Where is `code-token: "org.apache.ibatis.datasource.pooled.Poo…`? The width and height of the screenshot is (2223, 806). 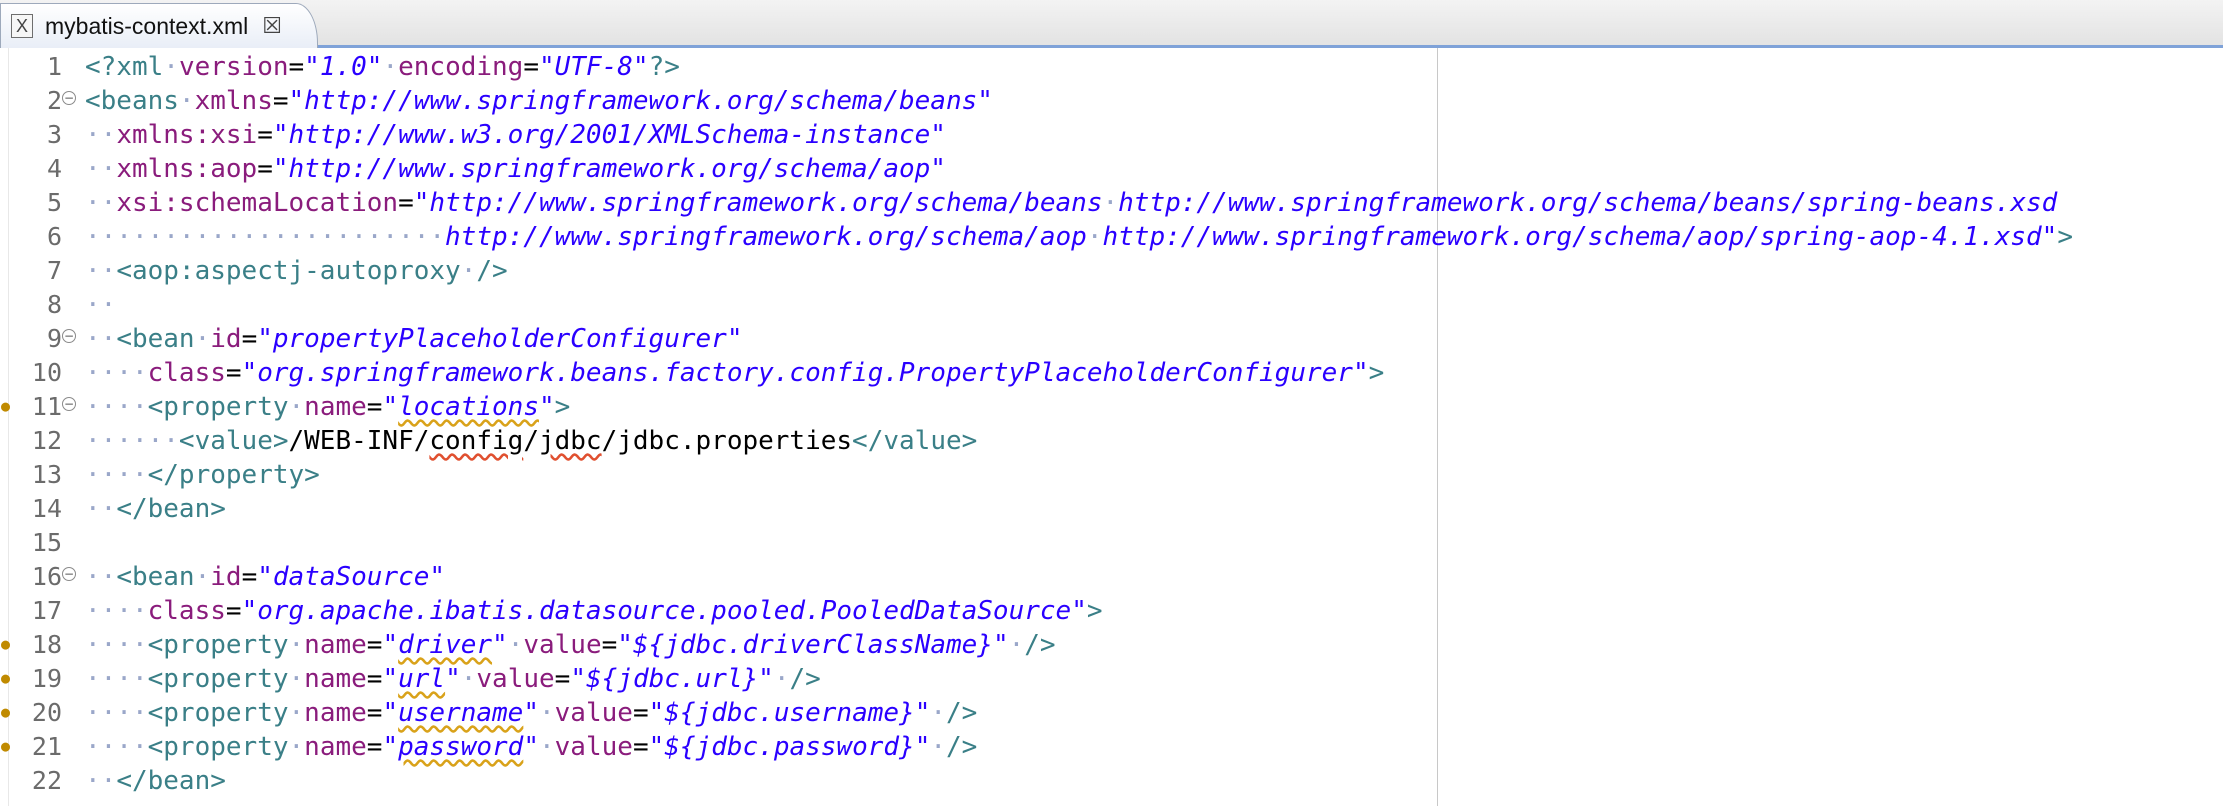 code-token: "org.apache.ibatis.datasource.pooled.Poo… is located at coordinates (664, 611).